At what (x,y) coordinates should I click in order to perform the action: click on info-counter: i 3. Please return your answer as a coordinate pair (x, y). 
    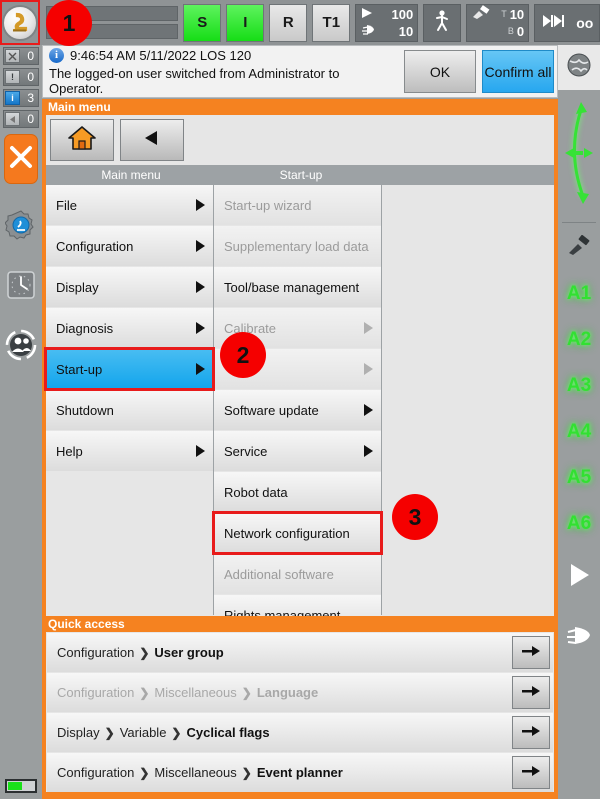
    Looking at the image, I should click on (21, 98).